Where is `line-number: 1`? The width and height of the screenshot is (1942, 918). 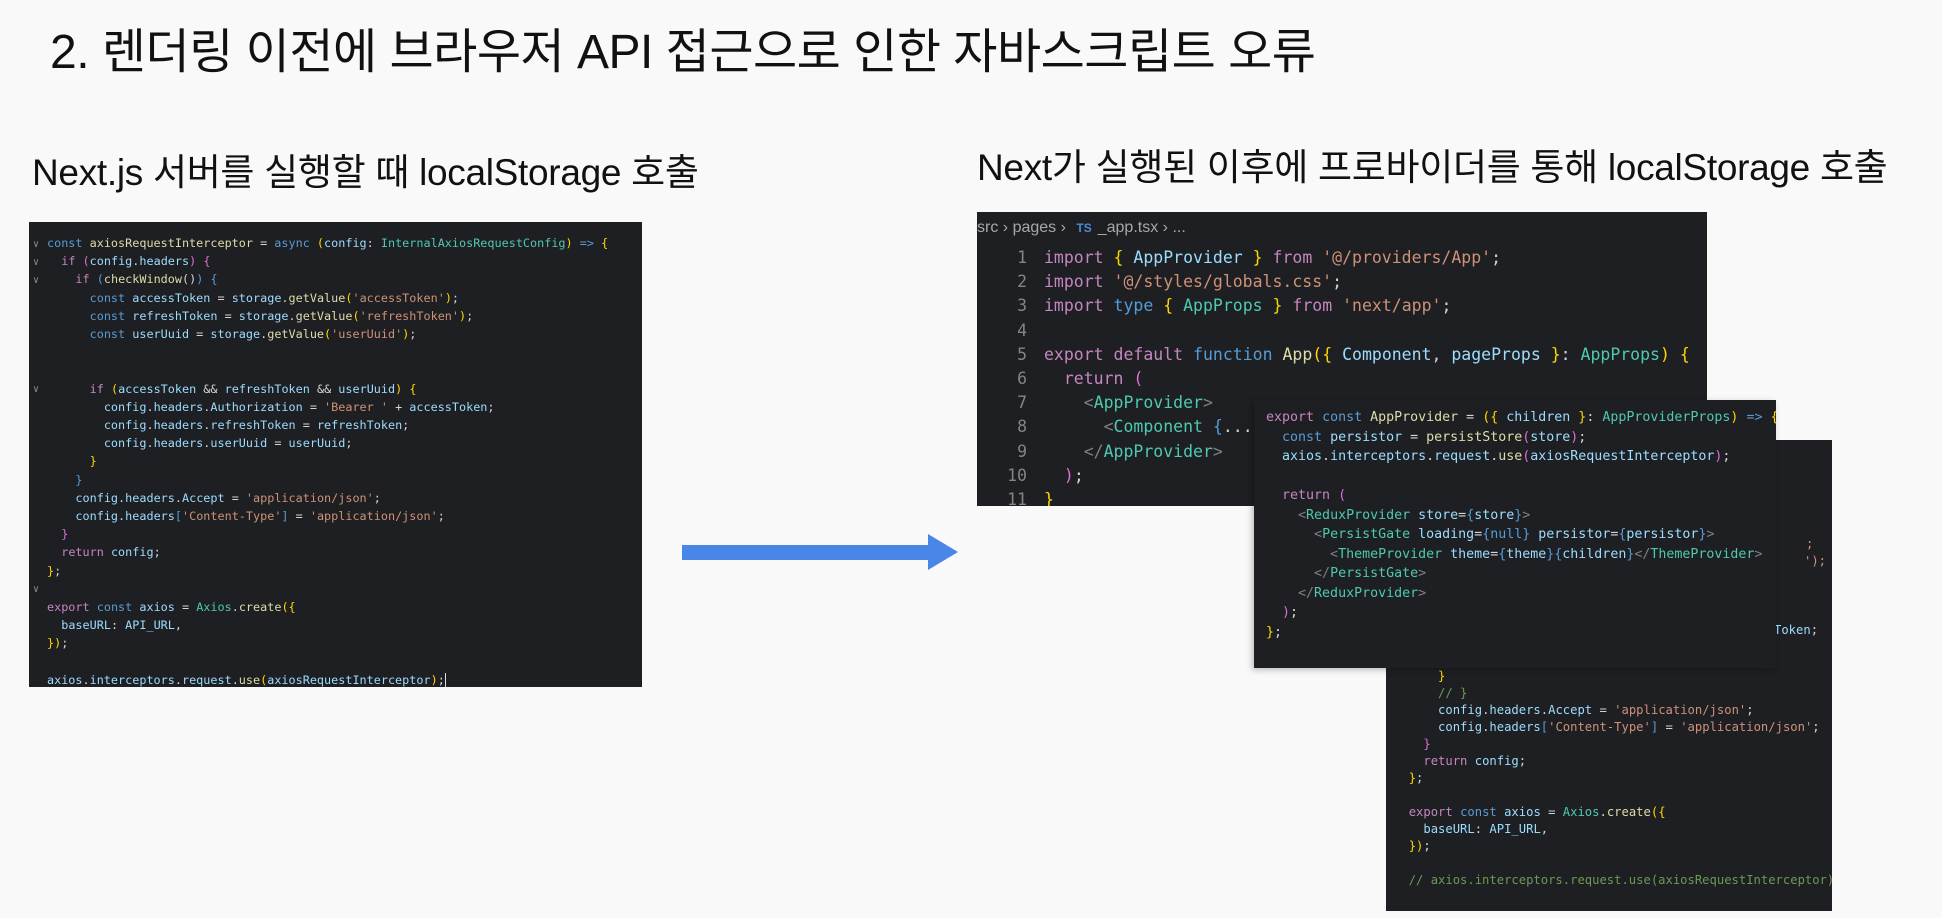 line-number: 1 is located at coordinates (1022, 257).